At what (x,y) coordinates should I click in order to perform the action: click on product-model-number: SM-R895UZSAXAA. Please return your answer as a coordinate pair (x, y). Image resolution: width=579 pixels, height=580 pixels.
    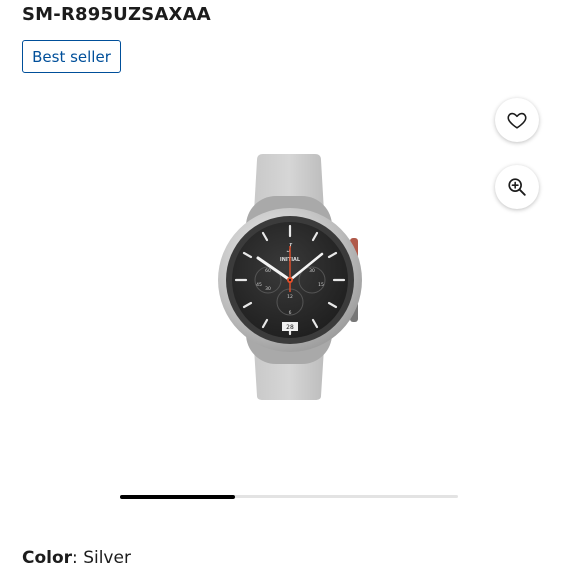
    Looking at the image, I should click on (116, 14).